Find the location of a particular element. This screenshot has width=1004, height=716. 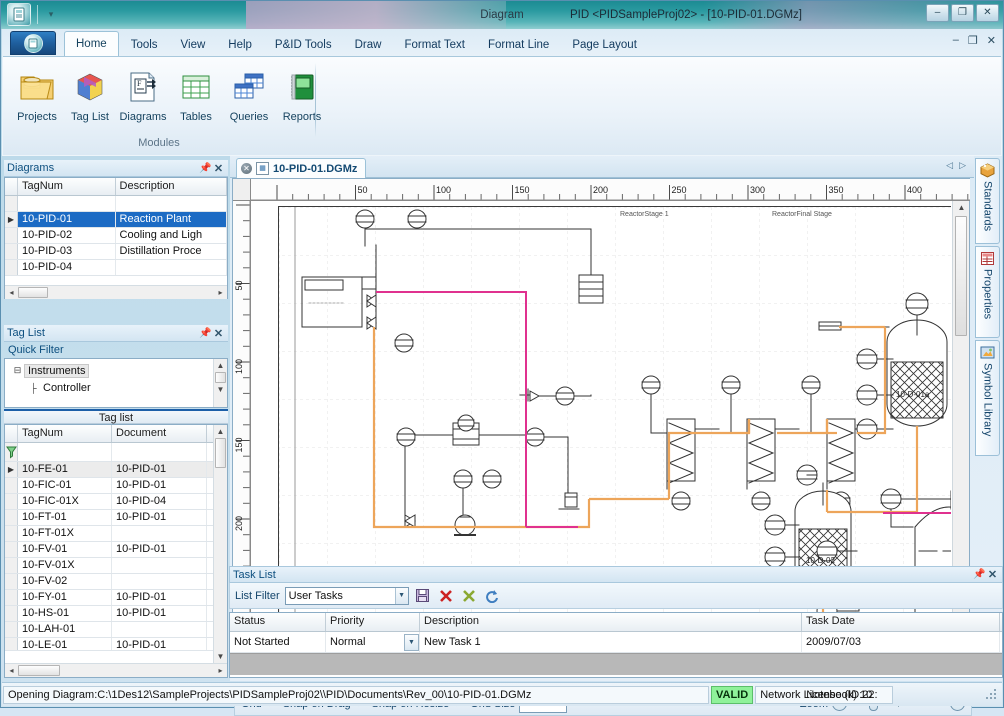

table-row: 10-LE-01 10-PID-01 is located at coordinates (109, 644).